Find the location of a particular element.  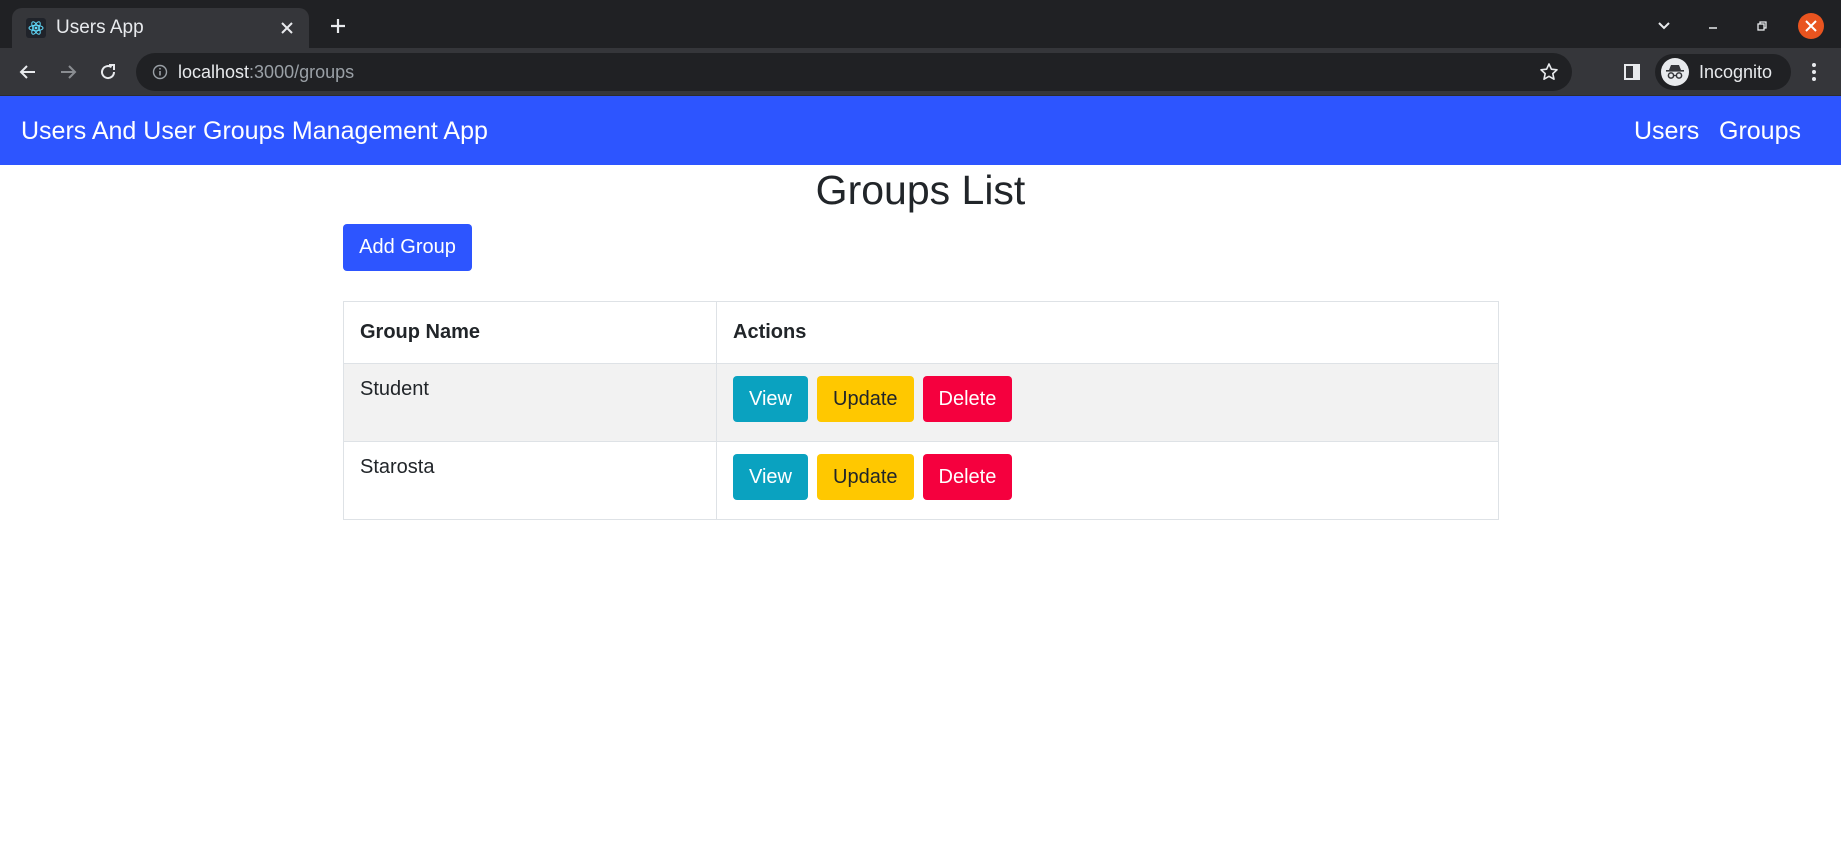

nav-link-groups: Groups is located at coordinates (1760, 131).